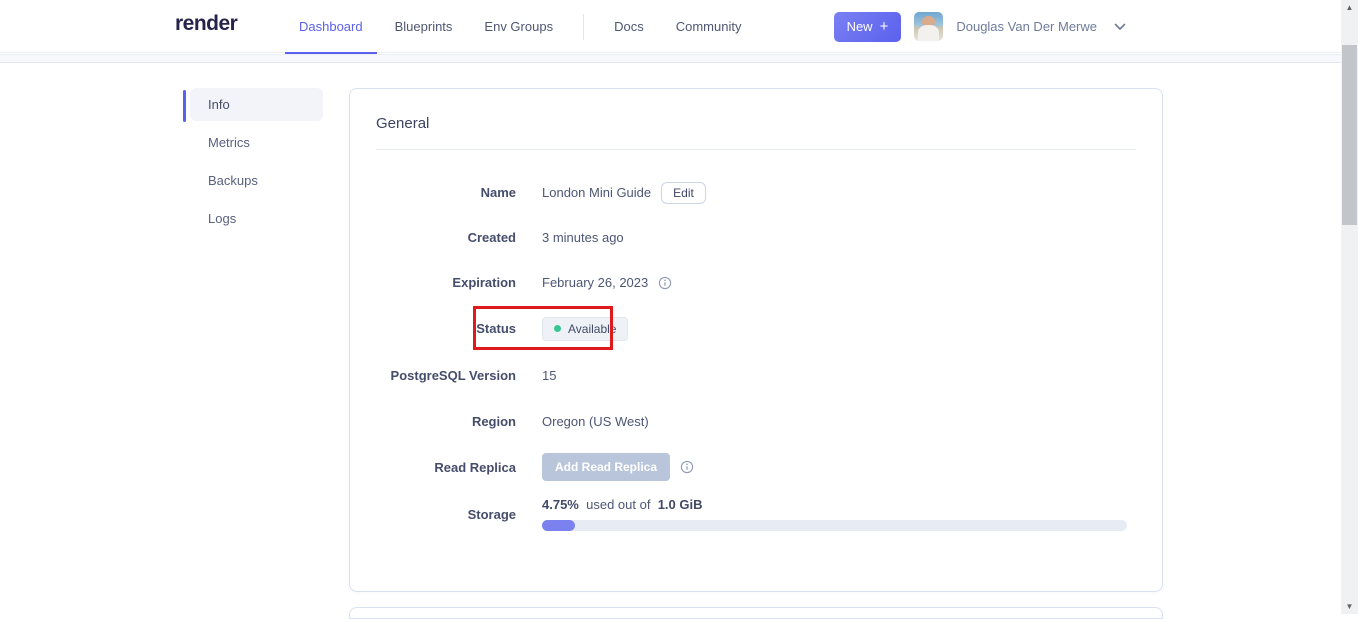 This screenshot has width=1358, height=619. I want to click on new-button: New +, so click(867, 26).